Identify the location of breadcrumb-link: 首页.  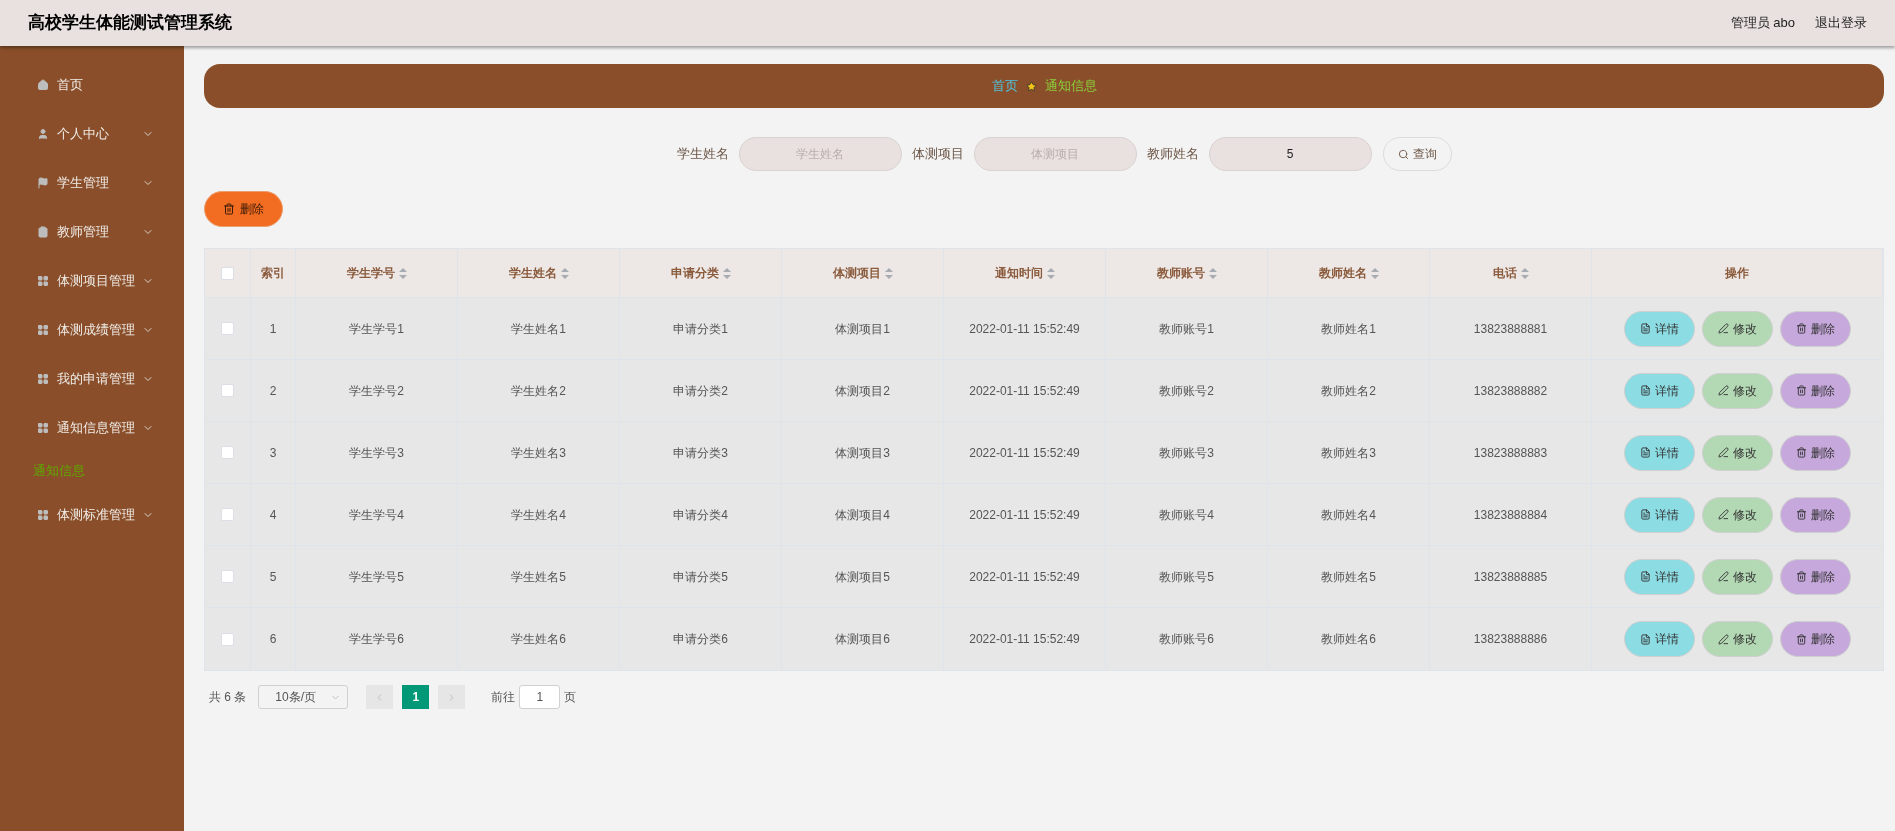
(1004, 86).